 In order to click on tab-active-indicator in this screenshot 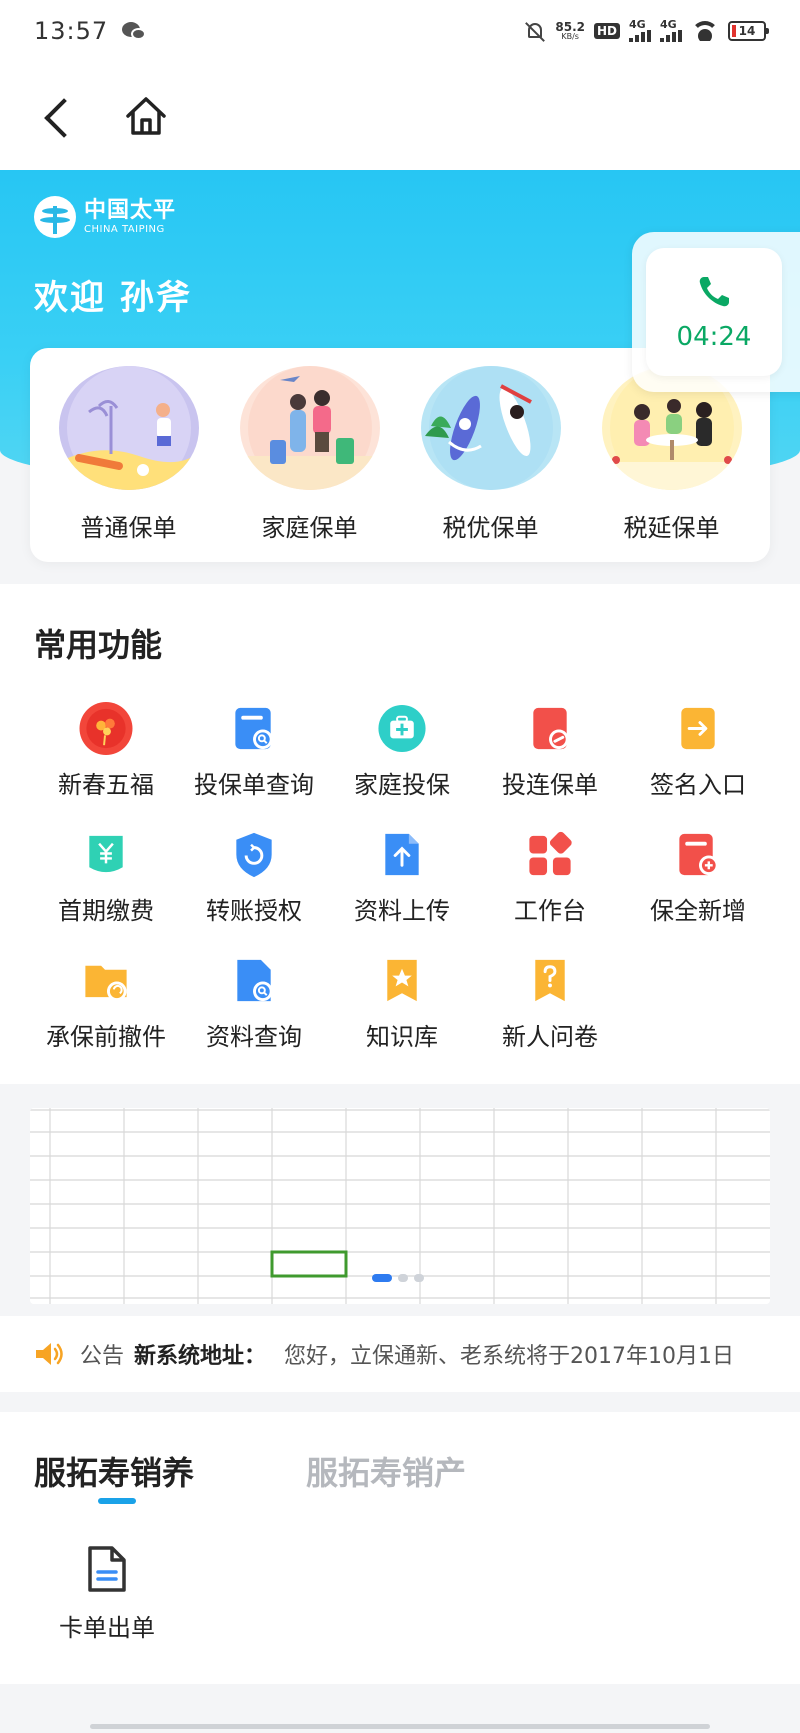, I will do `click(117, 1501)`.